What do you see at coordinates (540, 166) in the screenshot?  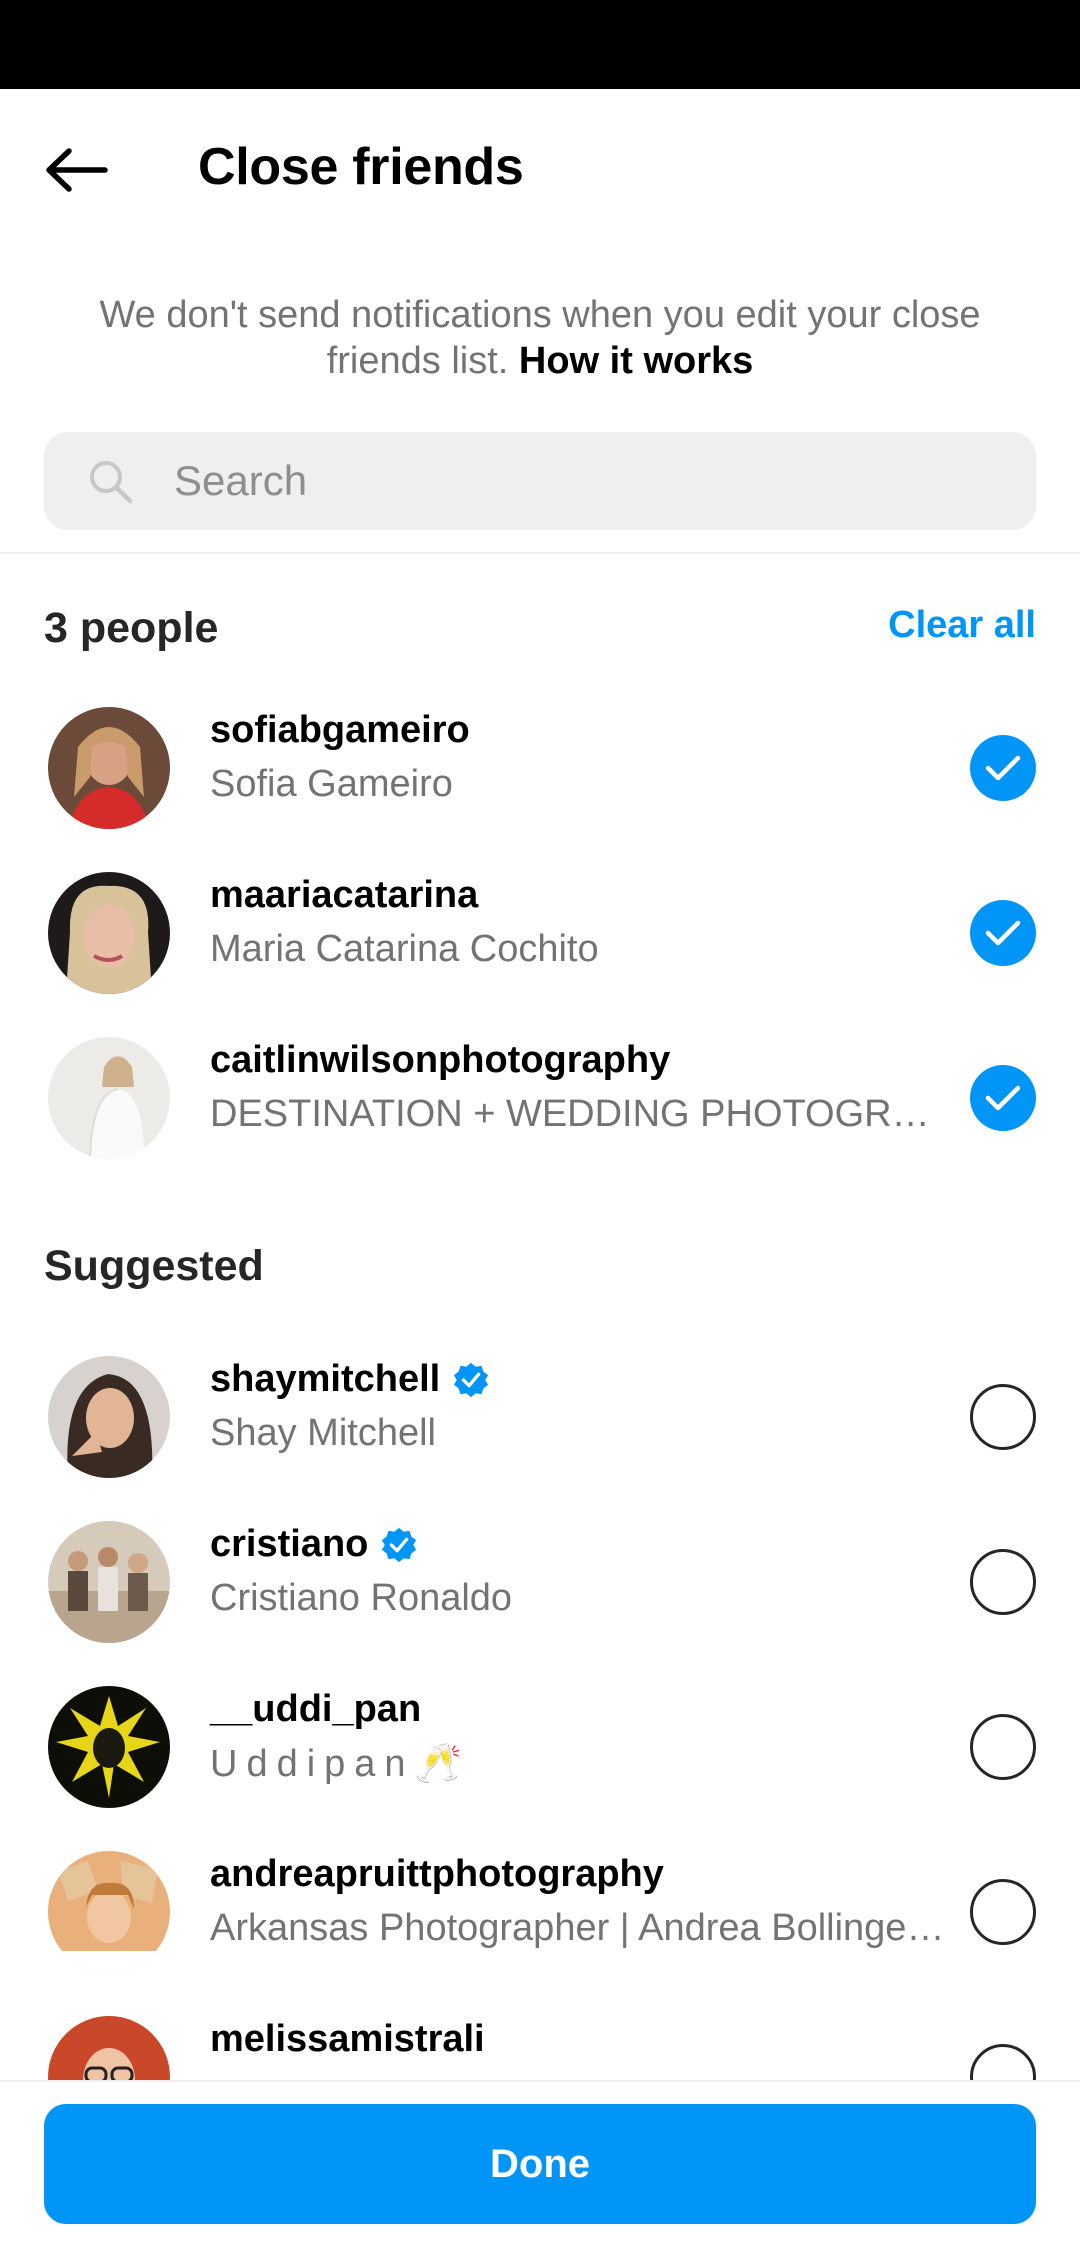 I see `header: Close friends` at bounding box center [540, 166].